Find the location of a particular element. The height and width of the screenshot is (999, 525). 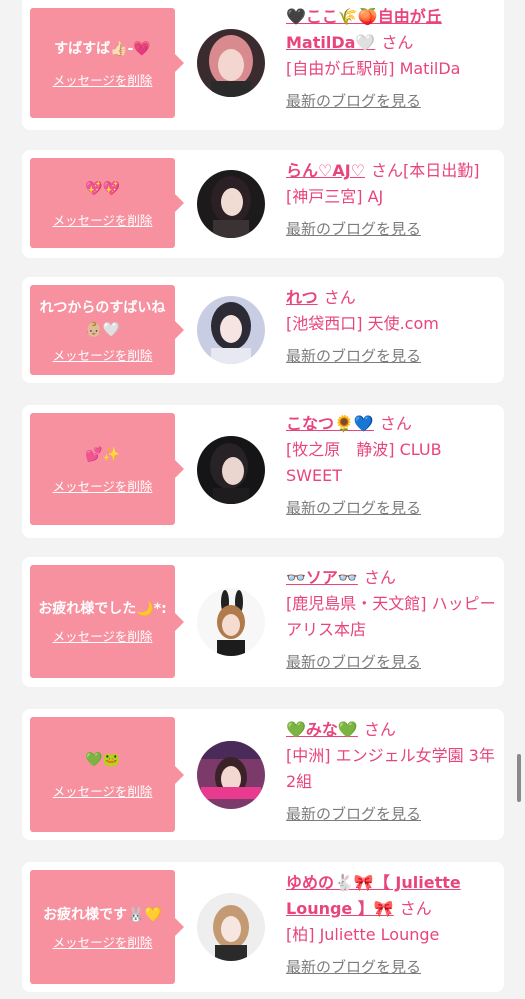

name-line: らん♡AJ♡ さん[本日出勤] is located at coordinates (391, 171).